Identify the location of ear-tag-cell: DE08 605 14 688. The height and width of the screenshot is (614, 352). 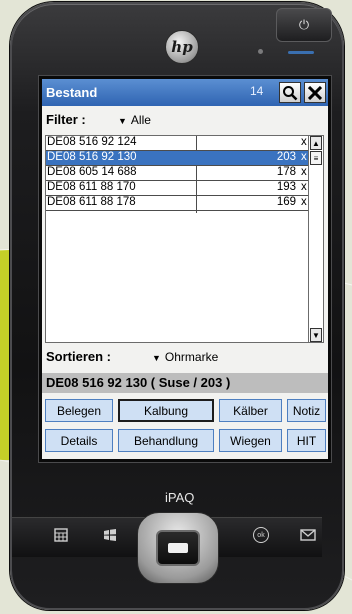
(92, 172).